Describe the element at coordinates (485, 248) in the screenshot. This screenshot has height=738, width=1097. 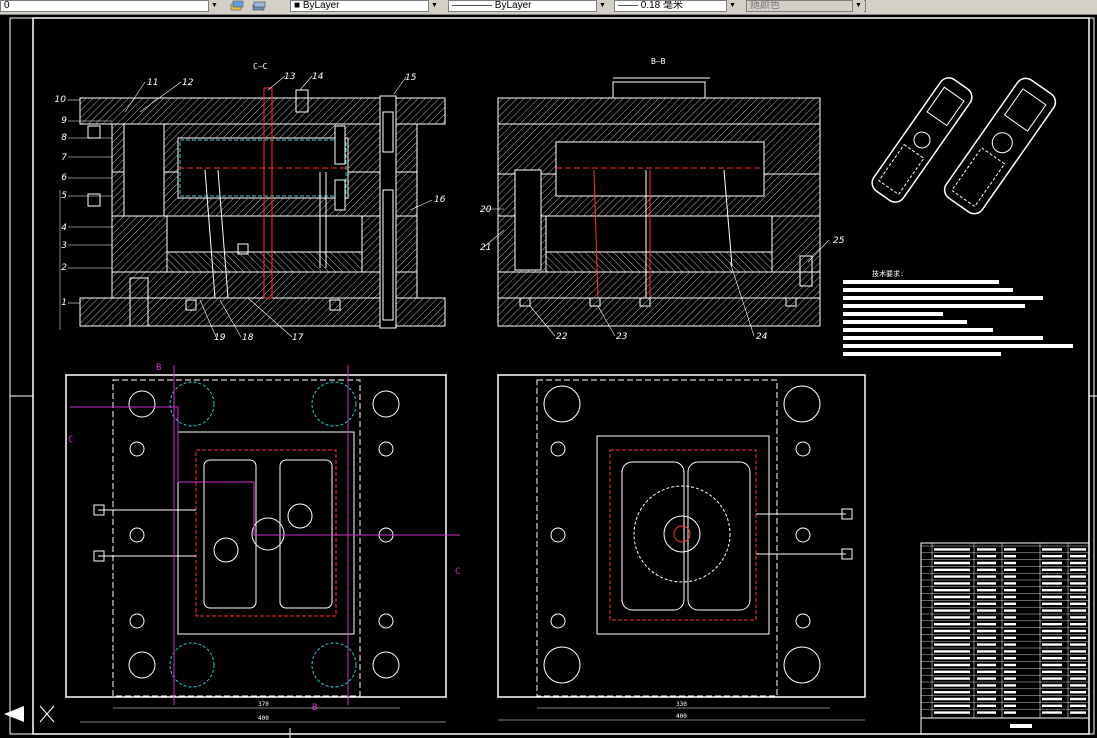
I see `part-number-label: 21` at that location.